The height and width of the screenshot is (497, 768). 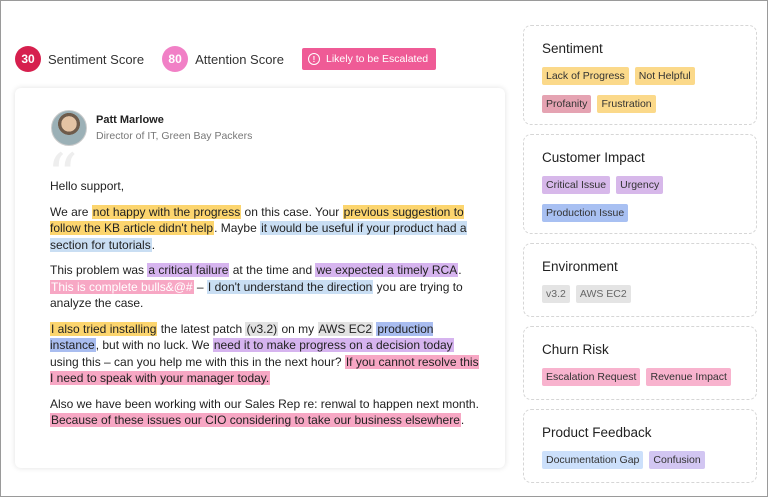 I want to click on text-run: at the time and, so click(x=272, y=270).